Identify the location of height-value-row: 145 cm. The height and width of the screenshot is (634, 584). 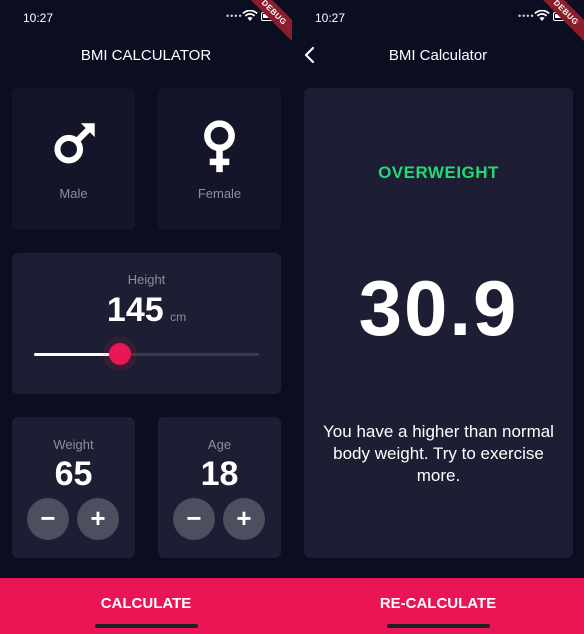
(146, 310).